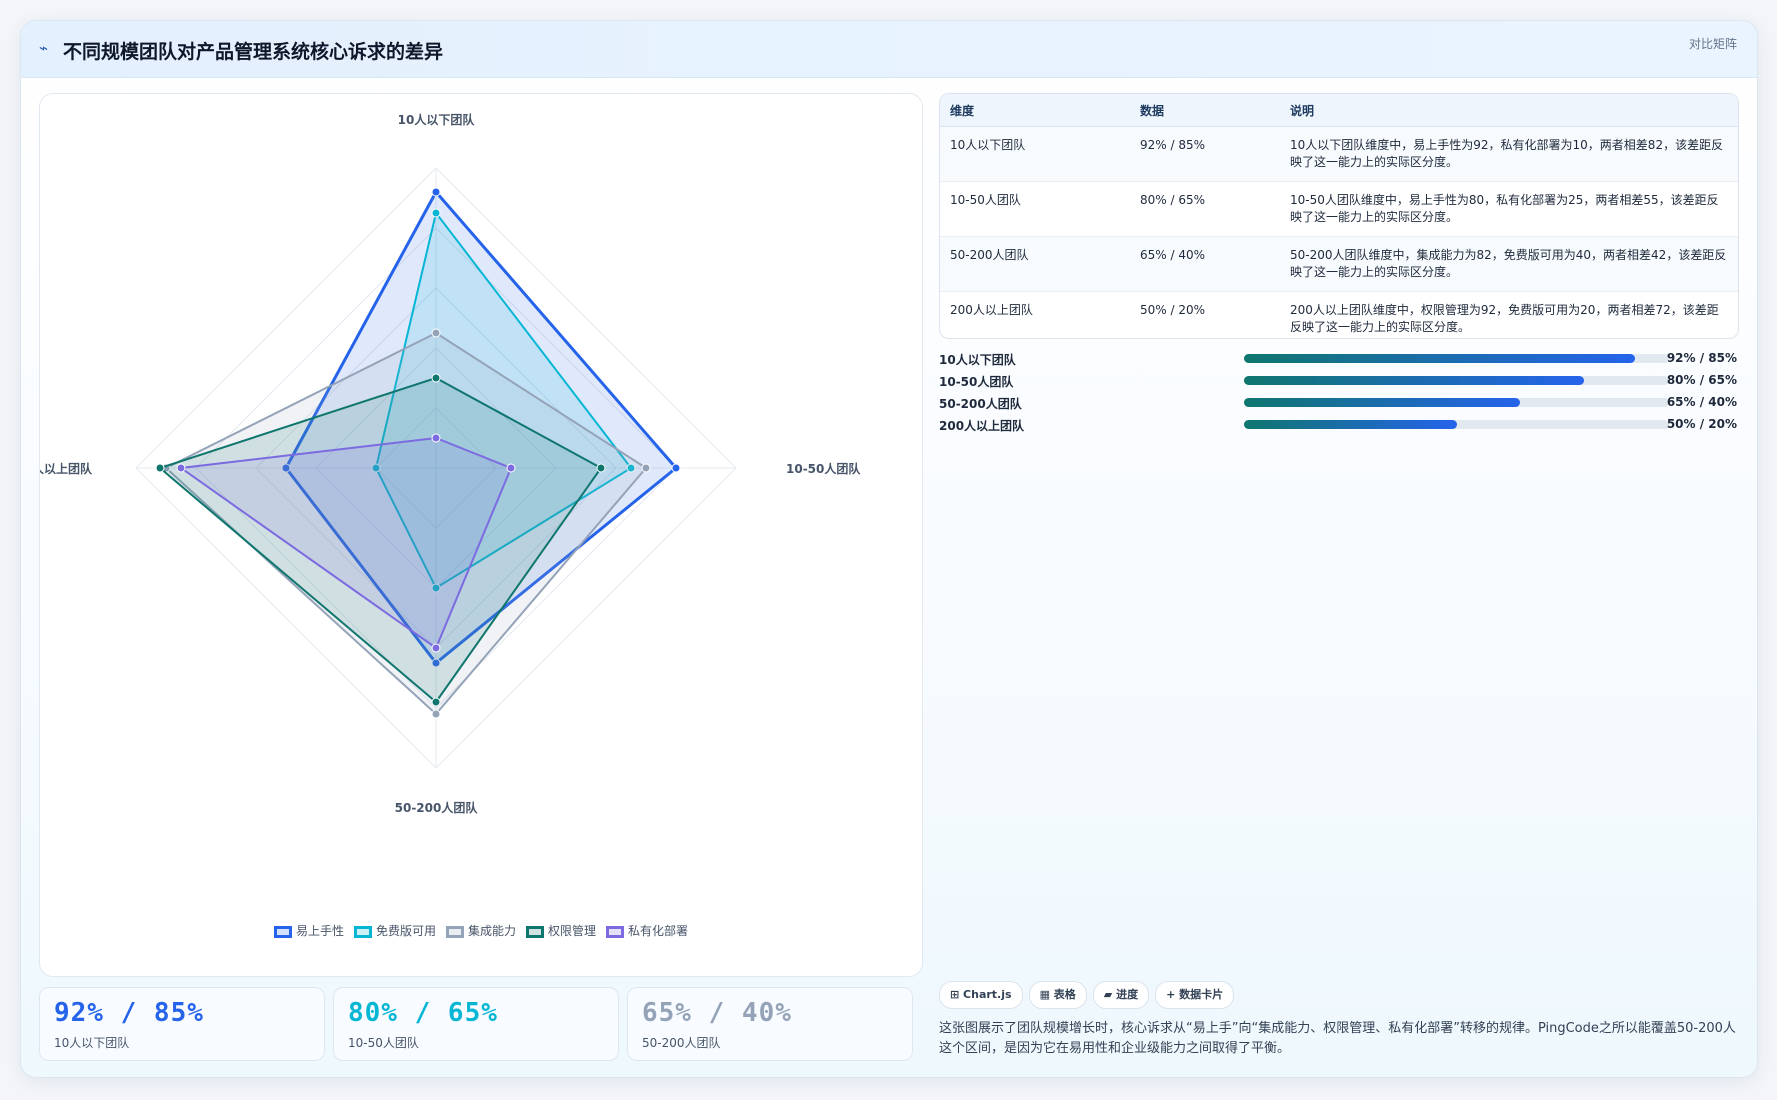  I want to click on progress-row: 200人以上团队 50% / 20%, so click(1338, 426).